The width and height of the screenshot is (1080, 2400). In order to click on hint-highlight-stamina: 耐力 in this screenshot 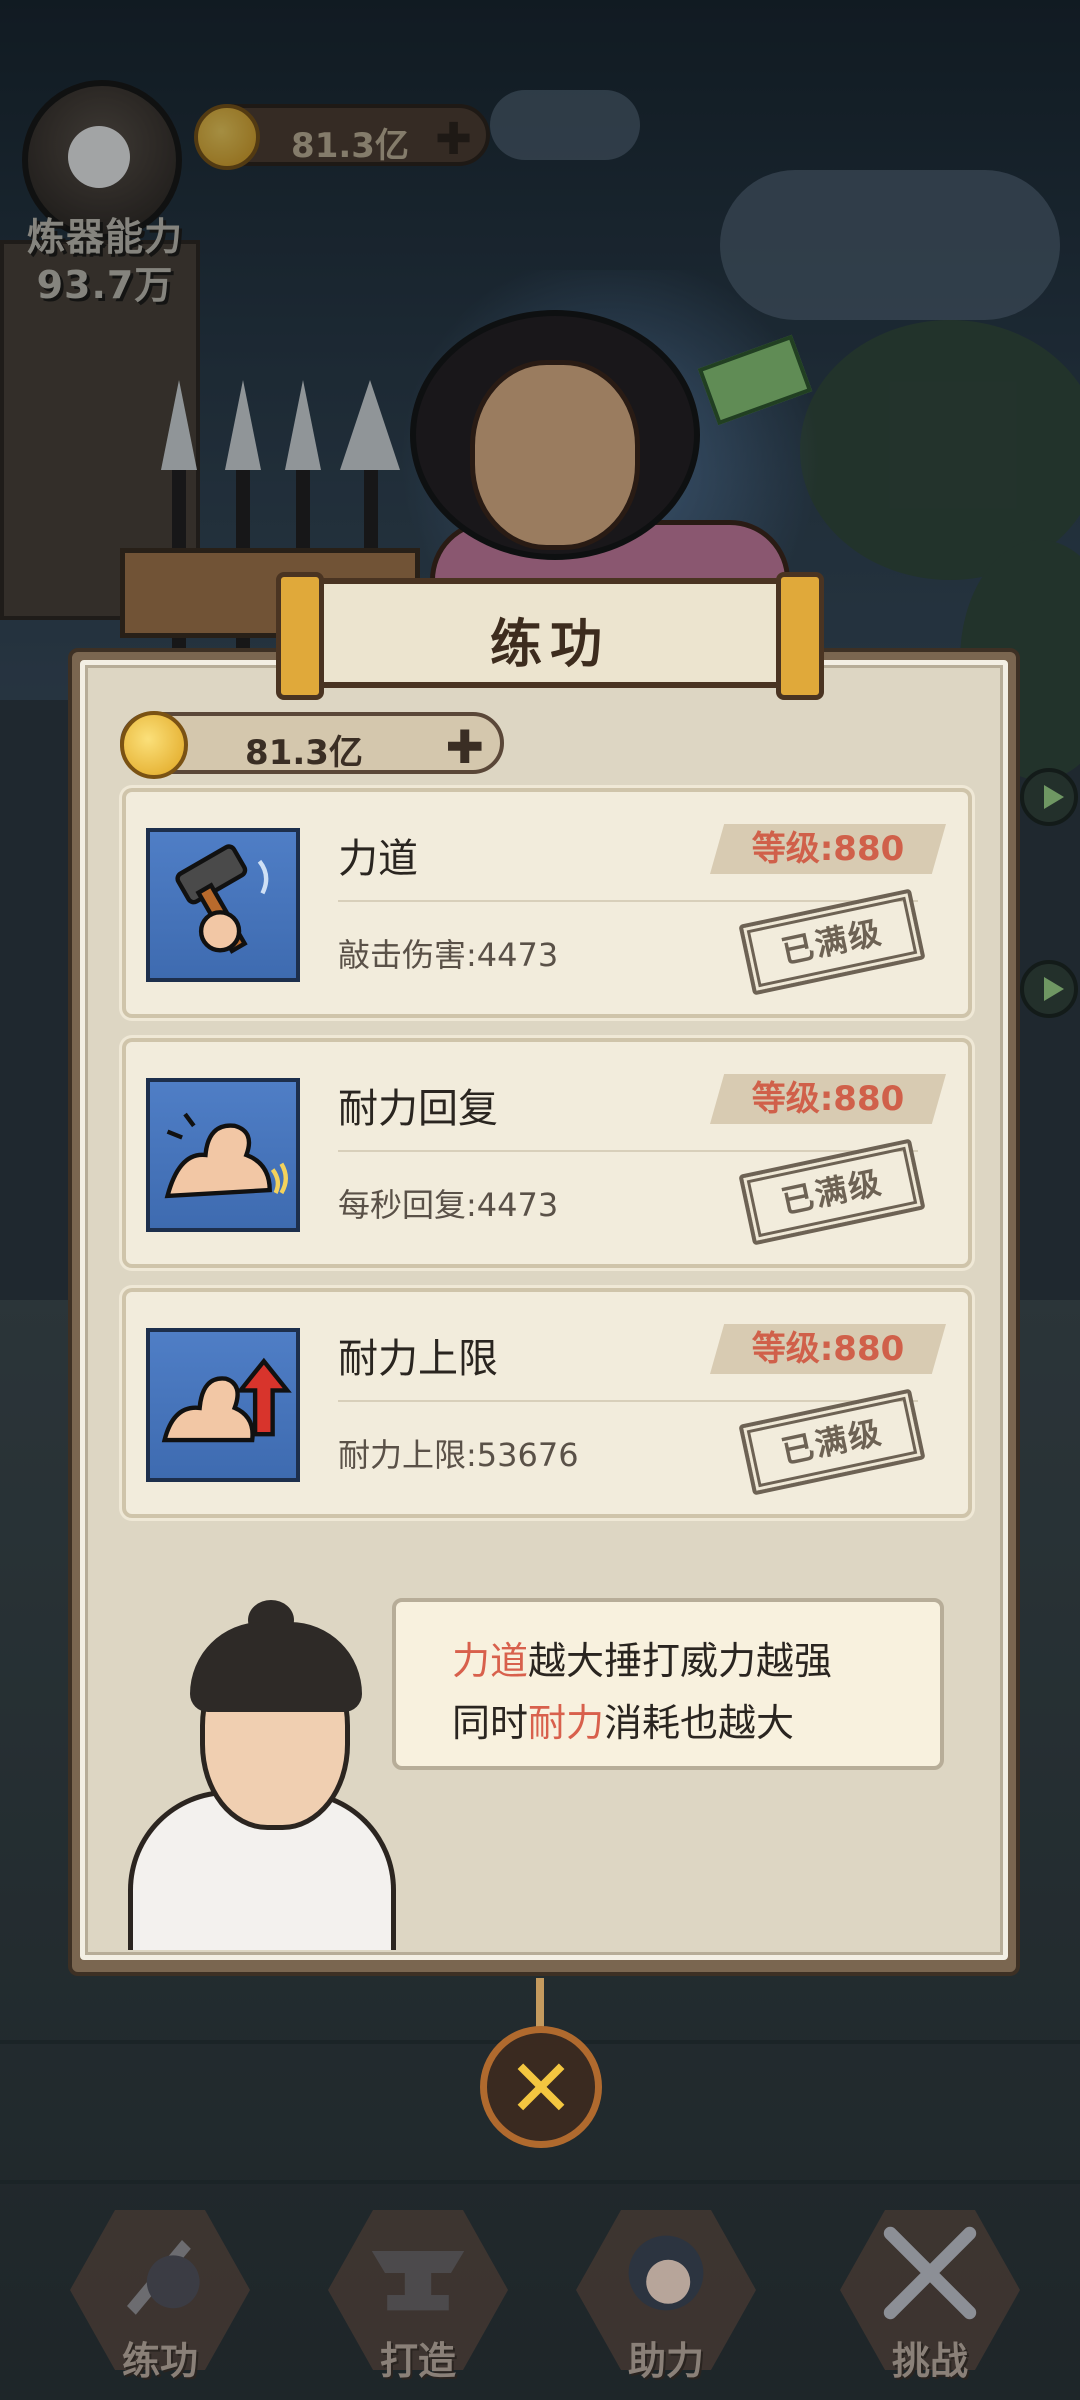, I will do `click(566, 1723)`.